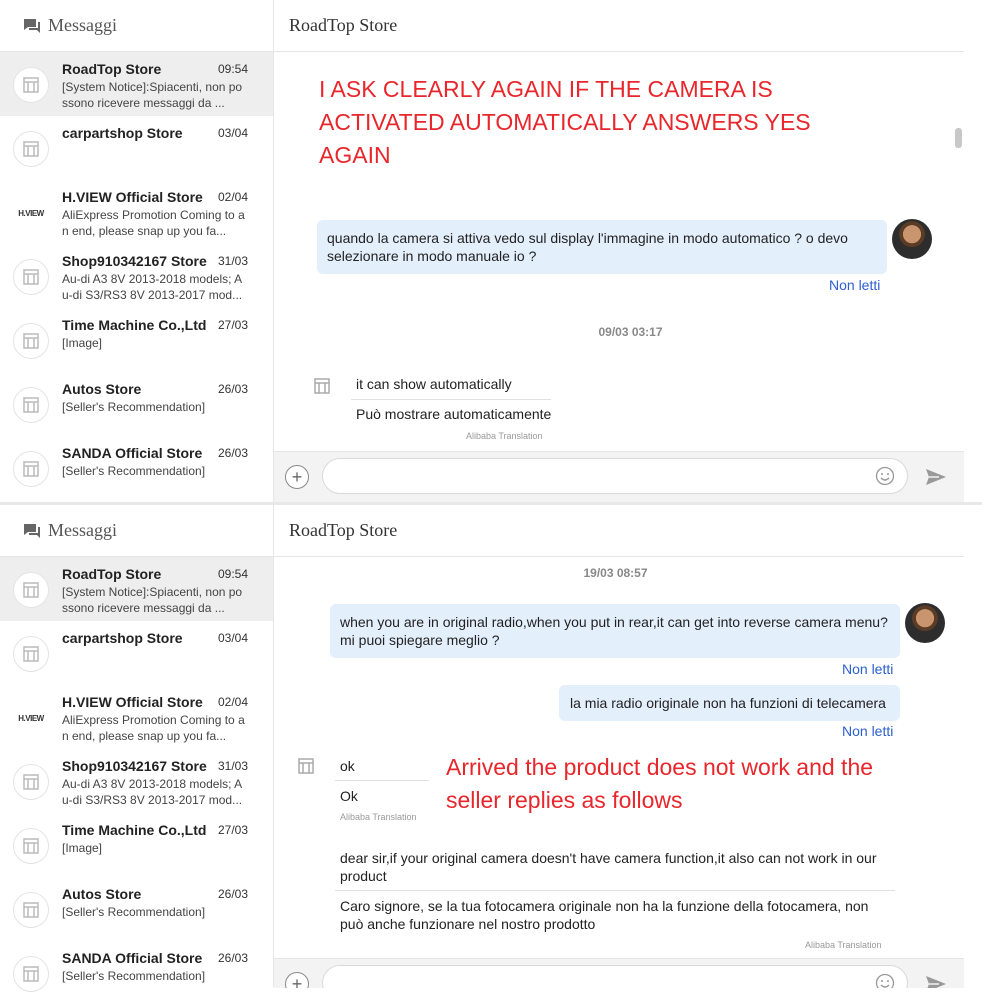 The height and width of the screenshot is (1005, 982). Describe the element at coordinates (136, 531) in the screenshot. I see `sidebar-header: Messaggi` at that location.